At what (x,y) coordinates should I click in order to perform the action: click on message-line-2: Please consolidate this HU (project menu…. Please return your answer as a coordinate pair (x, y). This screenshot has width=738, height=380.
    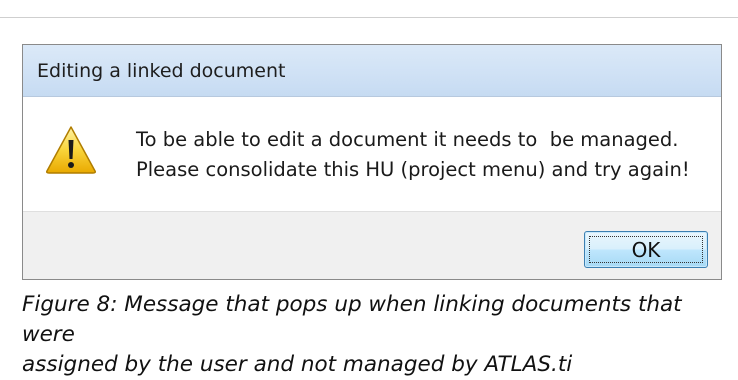
    Looking at the image, I should click on (413, 169).